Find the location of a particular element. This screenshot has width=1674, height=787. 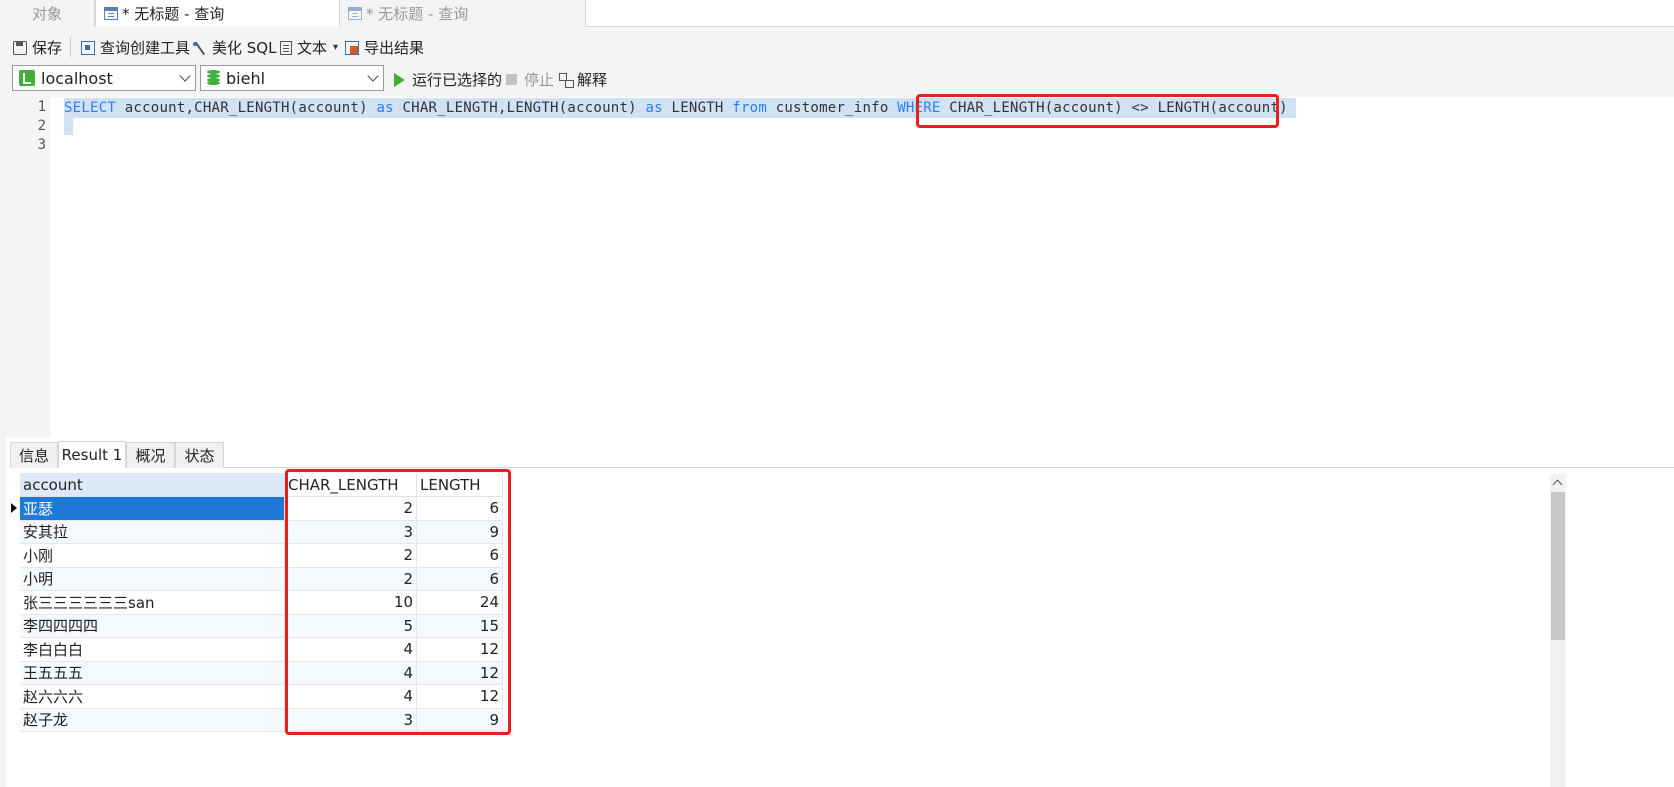

tab-overview-label: 概况 is located at coordinates (150, 456).